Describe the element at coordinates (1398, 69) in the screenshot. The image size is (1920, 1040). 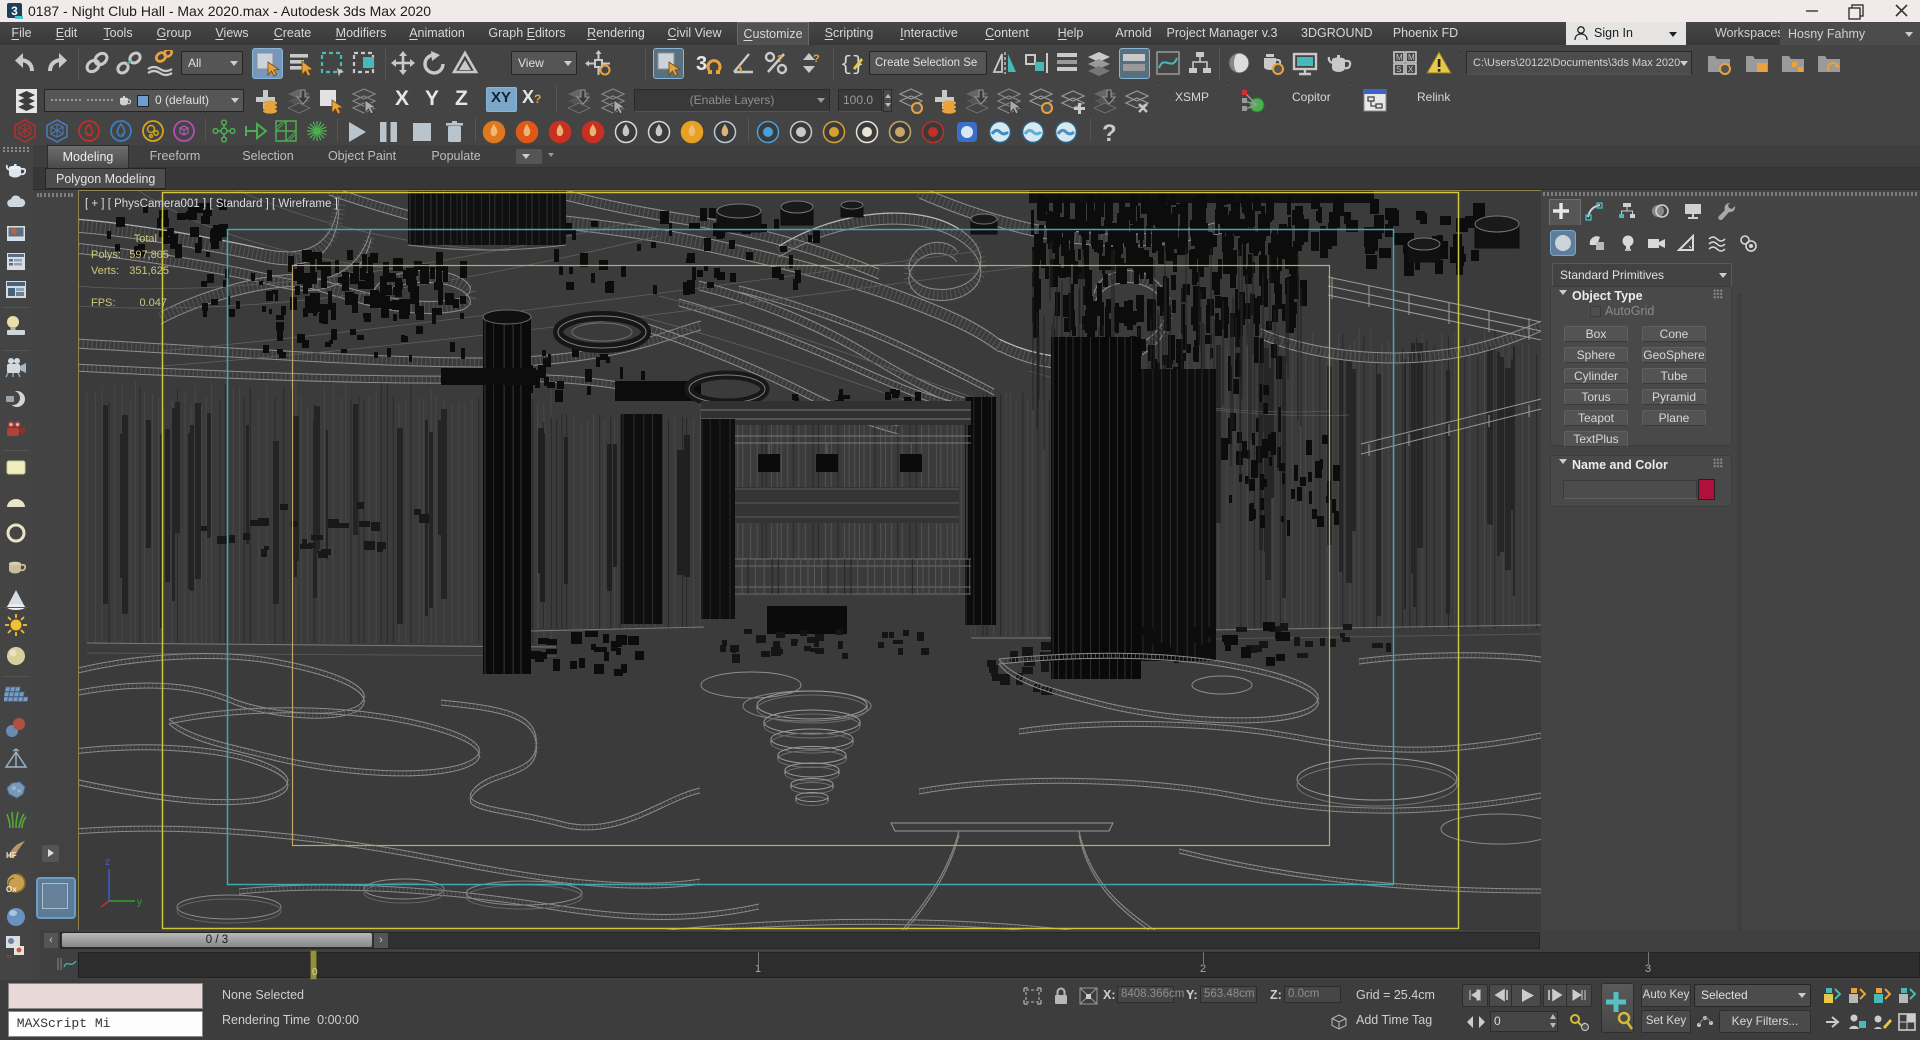
I see `svg-text: S` at that location.